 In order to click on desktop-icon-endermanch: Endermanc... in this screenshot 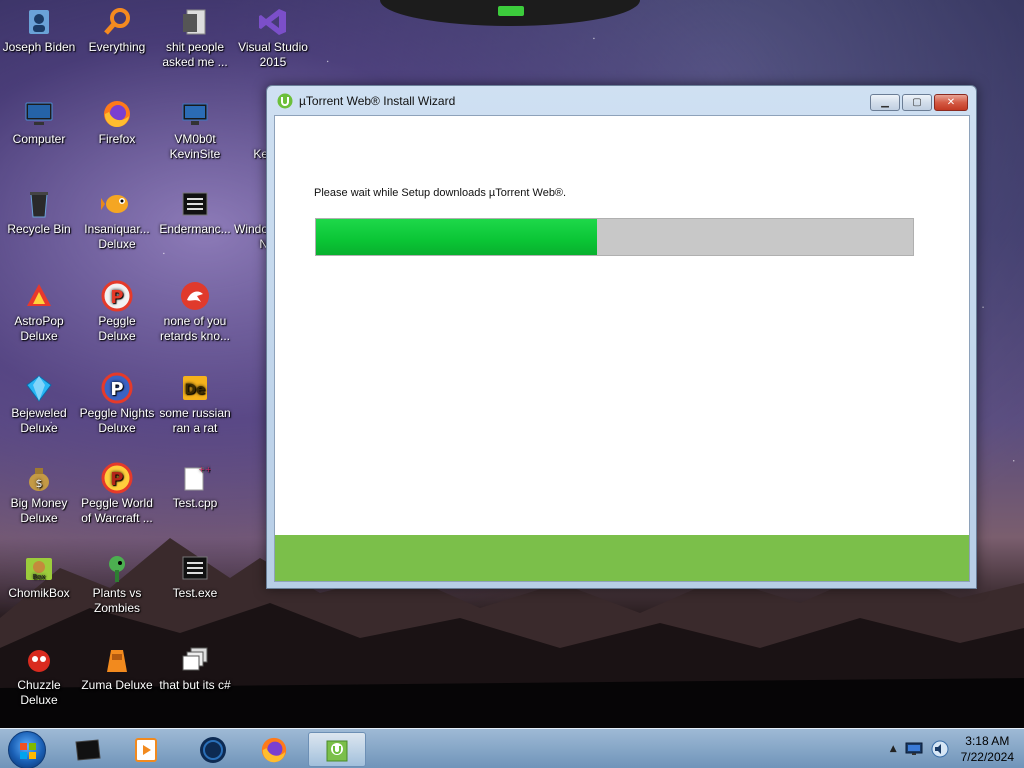, I will do `click(195, 212)`.